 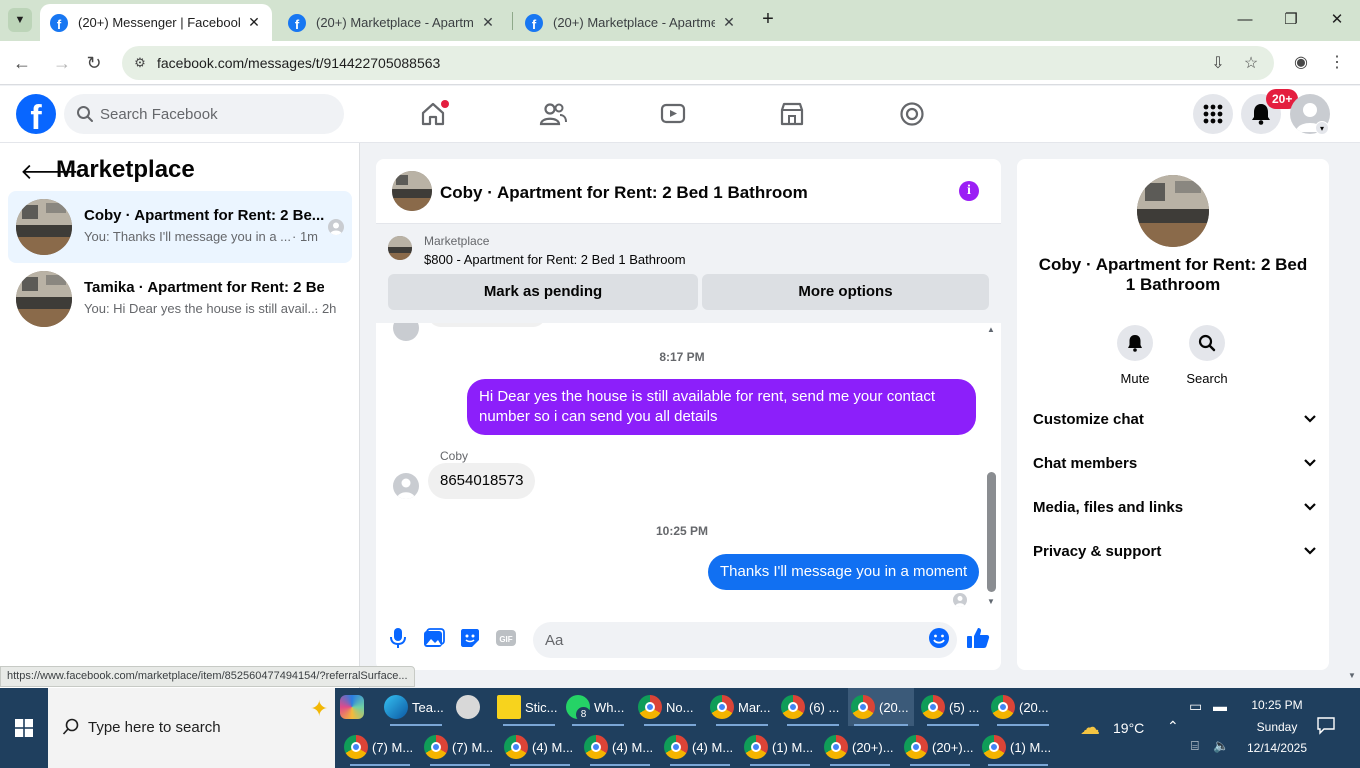 I want to click on more-options-button: More options, so click(x=845, y=292).